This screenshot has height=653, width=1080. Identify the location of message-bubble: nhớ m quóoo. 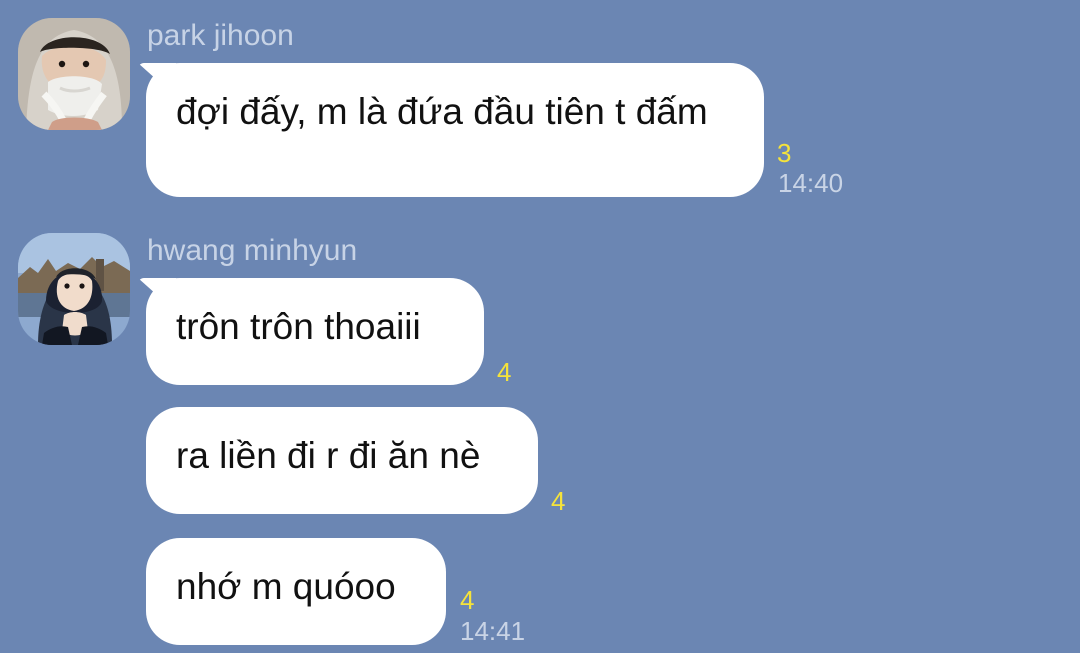
(296, 591).